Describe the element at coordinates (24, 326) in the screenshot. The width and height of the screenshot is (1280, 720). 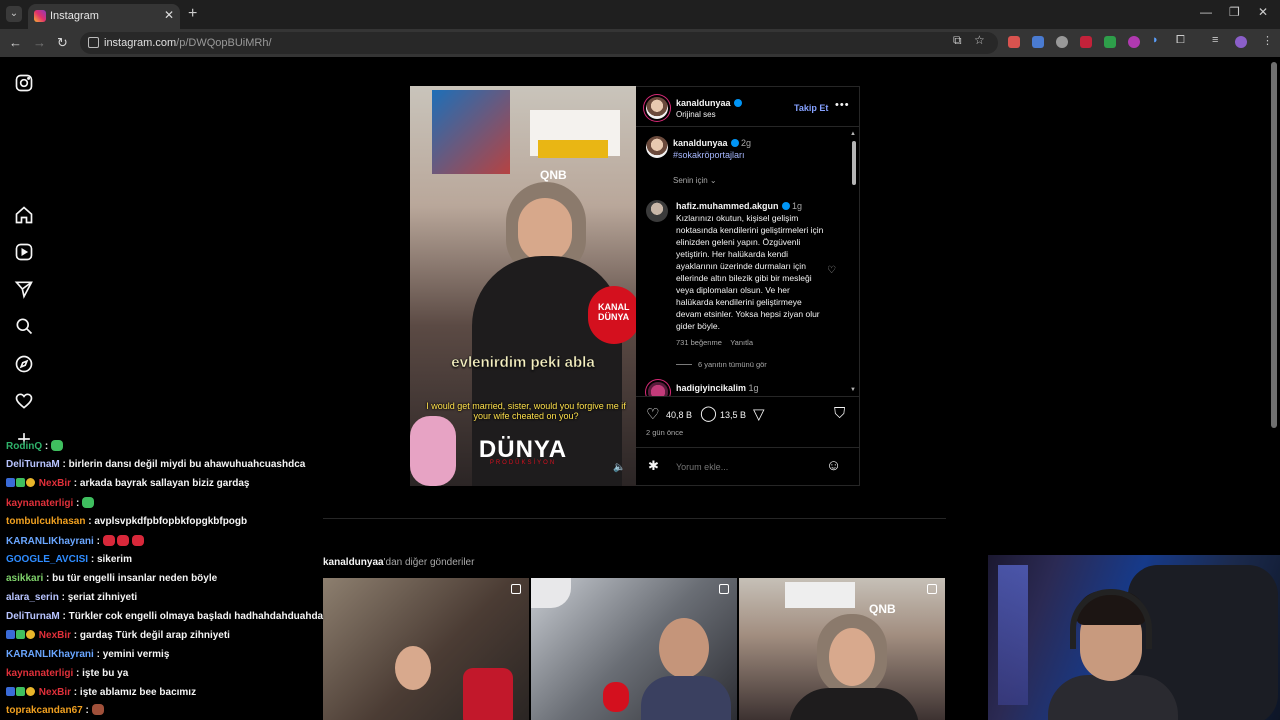
I see `search-icon` at that location.